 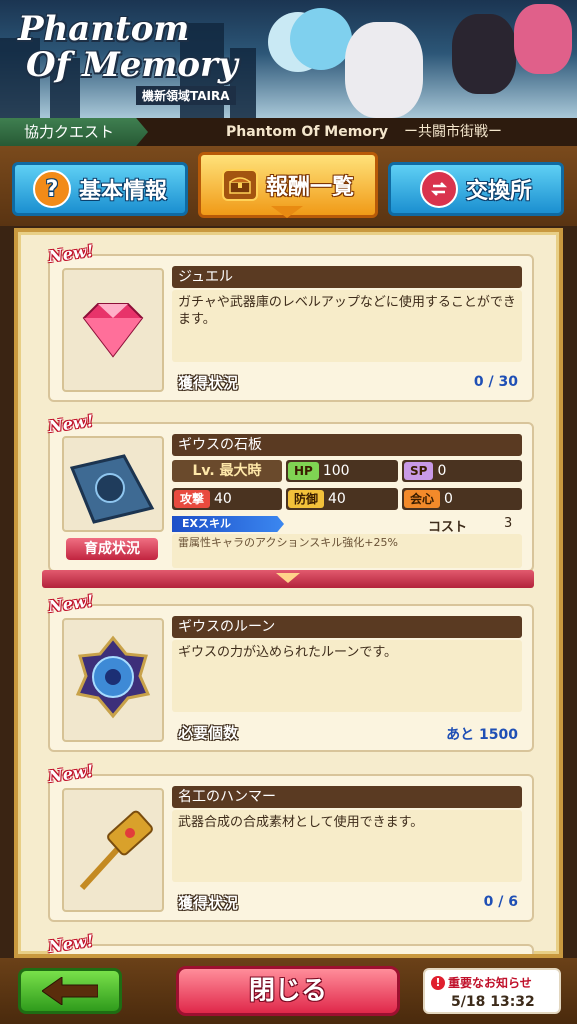 I want to click on cost-label: コスト, so click(x=448, y=527).